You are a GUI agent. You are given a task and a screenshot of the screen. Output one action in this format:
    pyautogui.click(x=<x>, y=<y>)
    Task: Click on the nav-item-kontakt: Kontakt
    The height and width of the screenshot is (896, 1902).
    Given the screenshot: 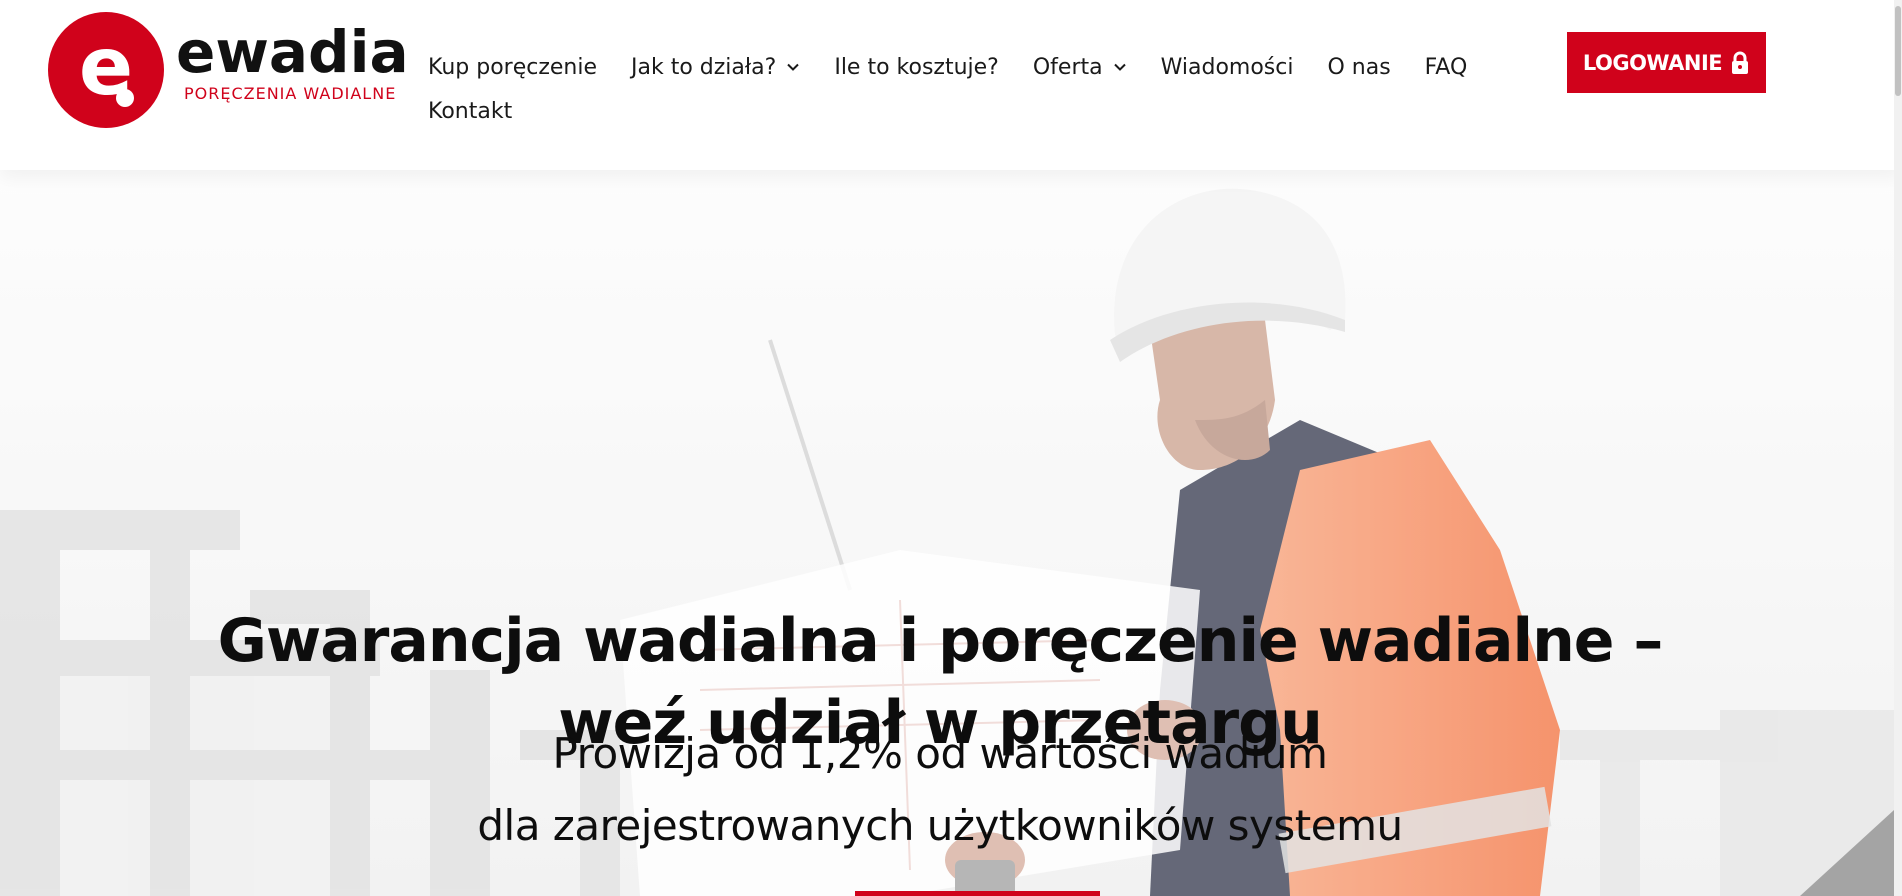 What is the action you would take?
    pyautogui.click(x=470, y=111)
    